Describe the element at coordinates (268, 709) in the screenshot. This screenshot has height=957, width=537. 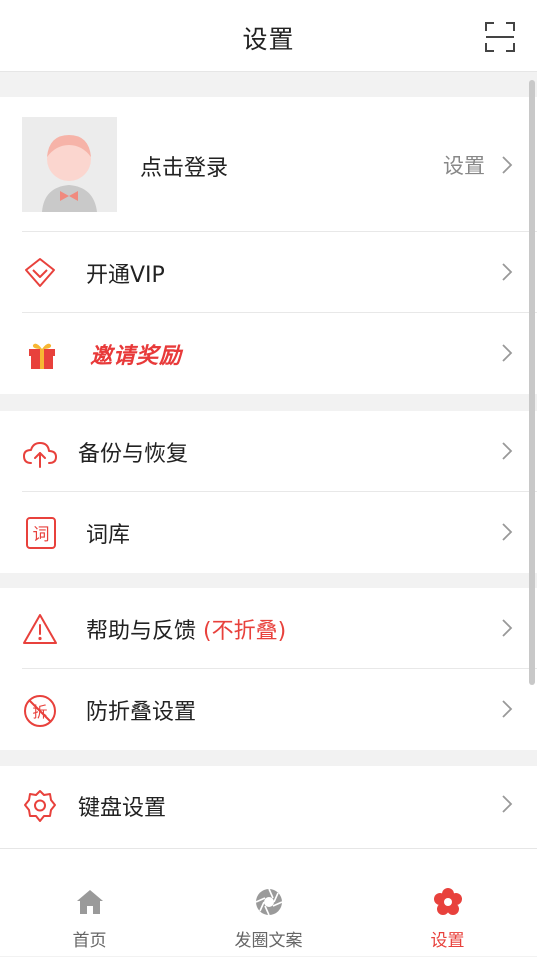
I see `antifold-row: 拆 防折叠设置` at that location.